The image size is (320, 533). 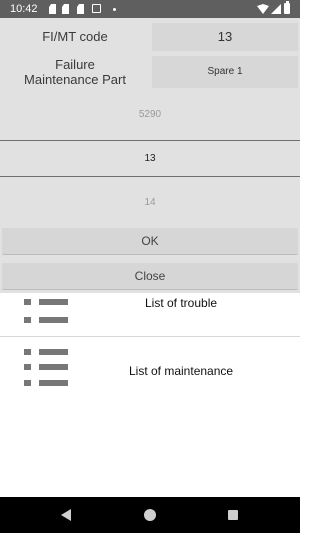 I want to click on battery-icon, so click(x=287, y=7).